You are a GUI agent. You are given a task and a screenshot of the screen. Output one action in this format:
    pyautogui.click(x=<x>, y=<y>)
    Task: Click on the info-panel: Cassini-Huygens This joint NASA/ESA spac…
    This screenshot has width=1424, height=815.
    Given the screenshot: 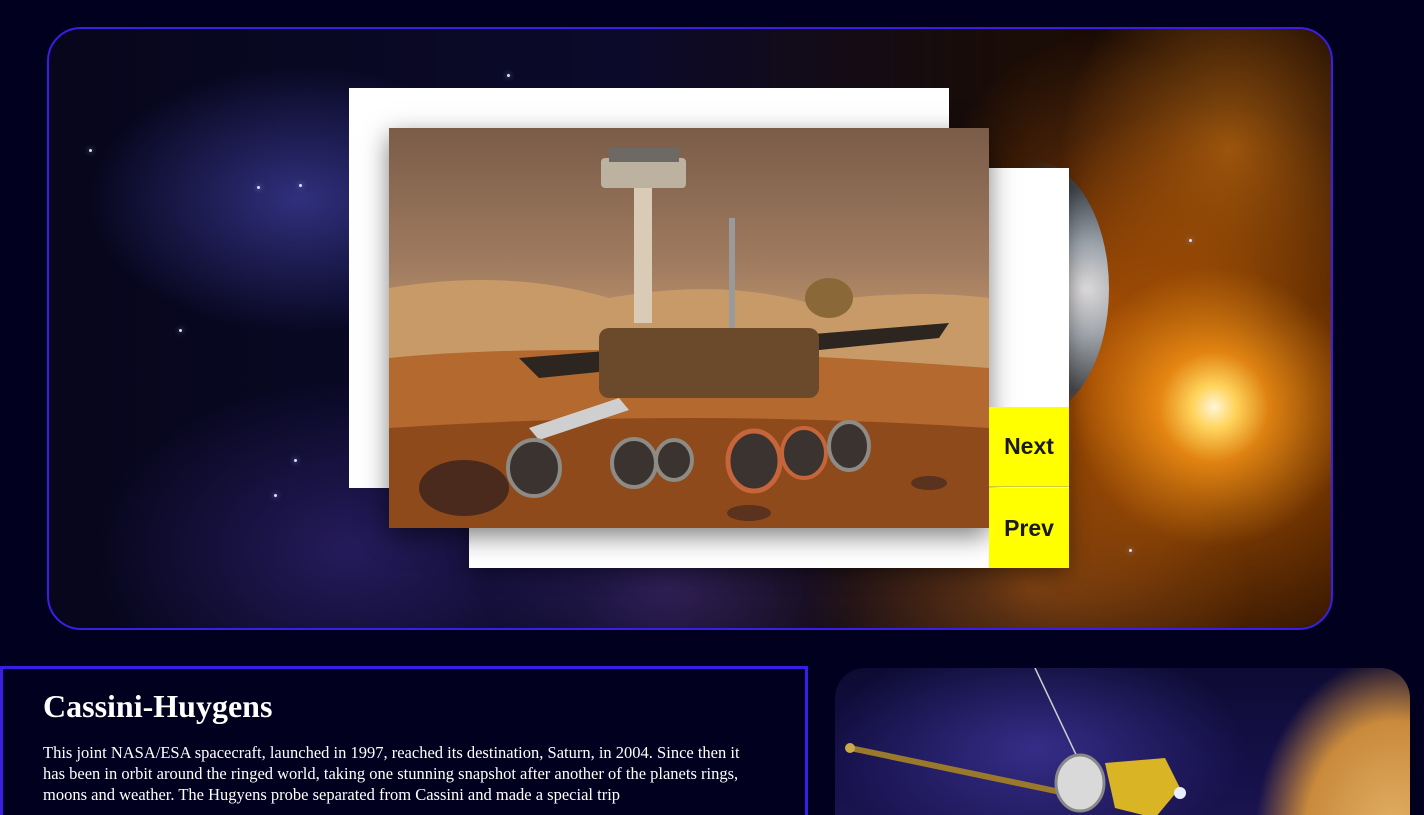 What is the action you would take?
    pyautogui.click(x=404, y=740)
    